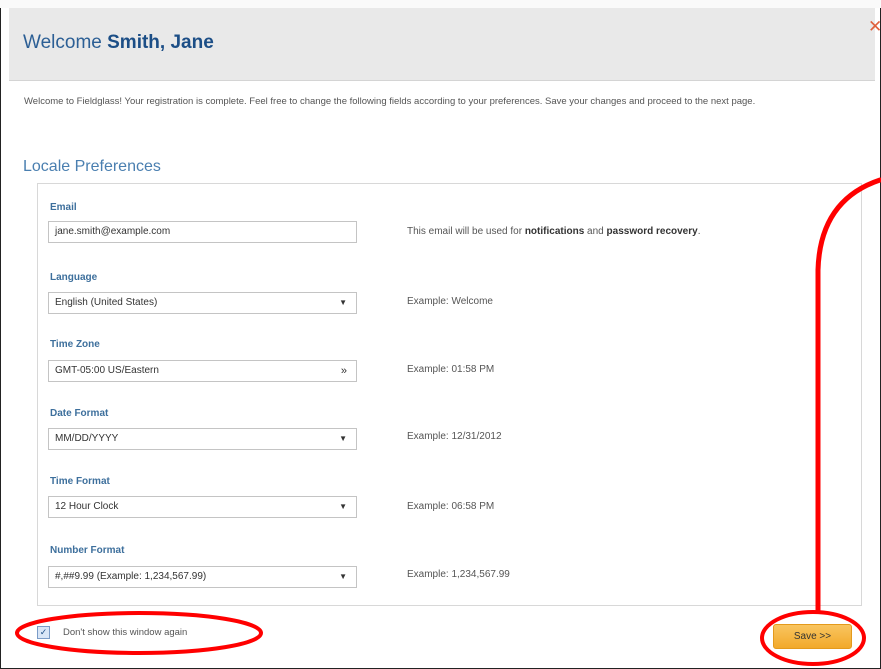  I want to click on annotation-circle-save, so click(813, 638).